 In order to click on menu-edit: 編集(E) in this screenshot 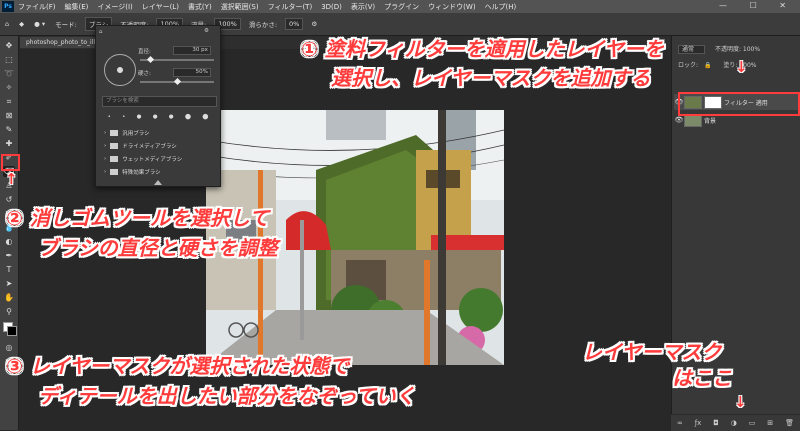, I will do `click(77, 7)`.